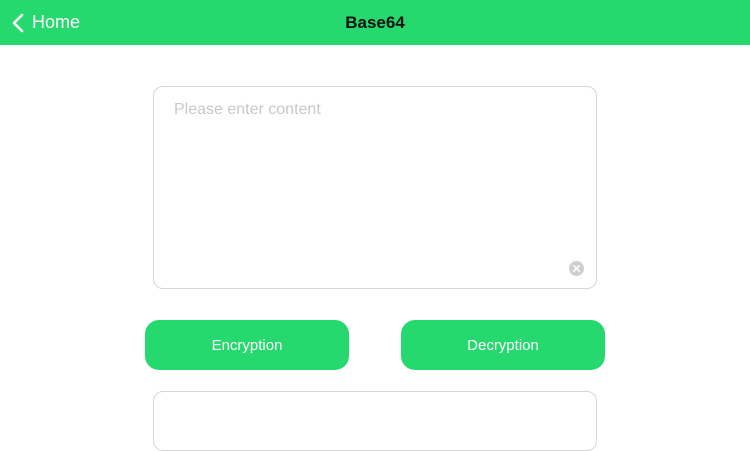 The width and height of the screenshot is (750, 451). I want to click on clear-circle-icon, so click(576, 268).